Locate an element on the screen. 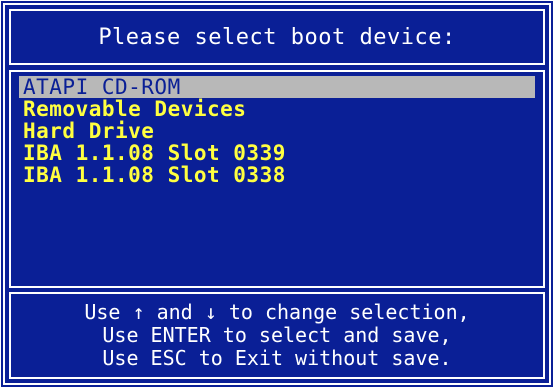  title-bar: Please select boot device: is located at coordinates (277, 37).